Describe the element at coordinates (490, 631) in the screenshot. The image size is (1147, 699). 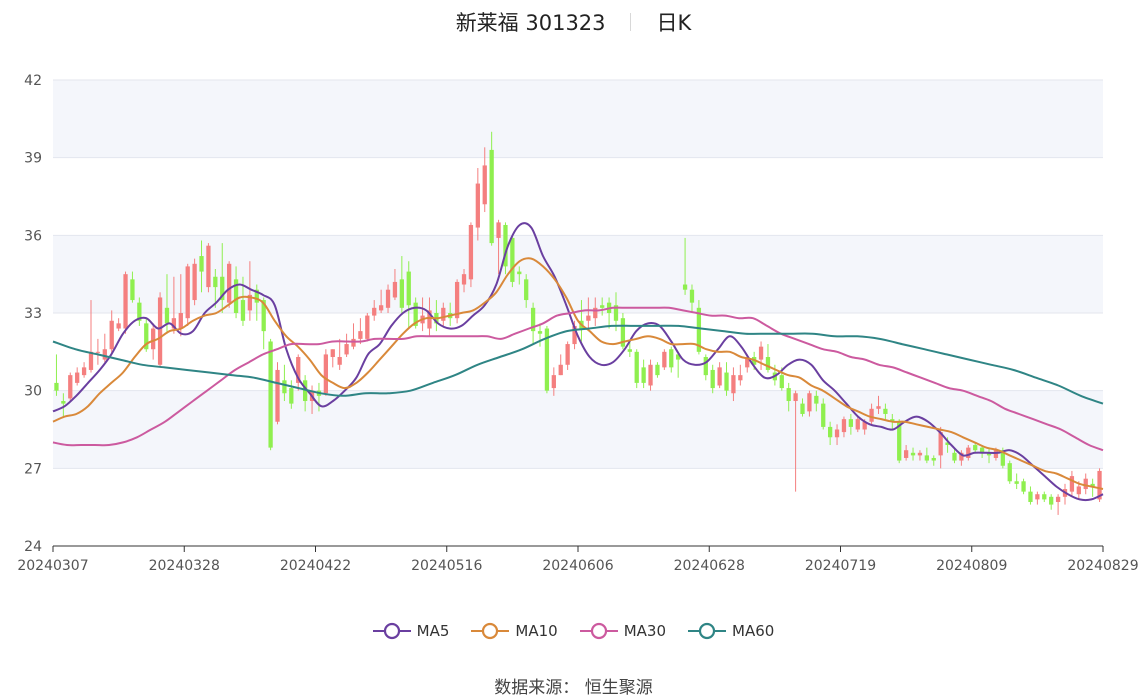
I see `legend-swatch-ma10` at that location.